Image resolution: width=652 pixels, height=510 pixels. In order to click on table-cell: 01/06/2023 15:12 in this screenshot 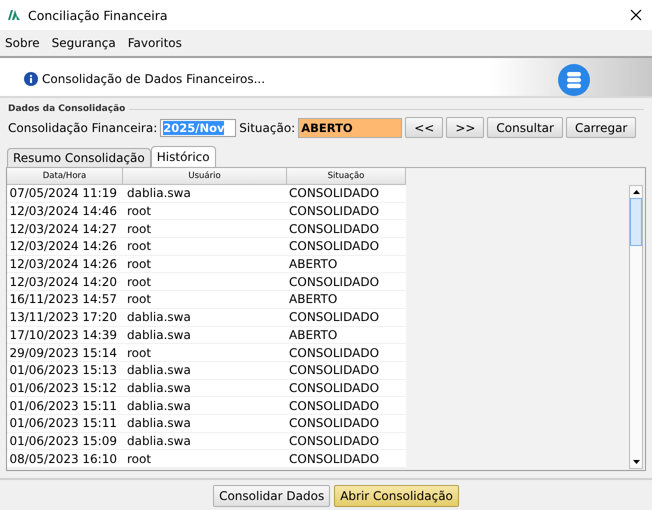, I will do `click(65, 389)`.